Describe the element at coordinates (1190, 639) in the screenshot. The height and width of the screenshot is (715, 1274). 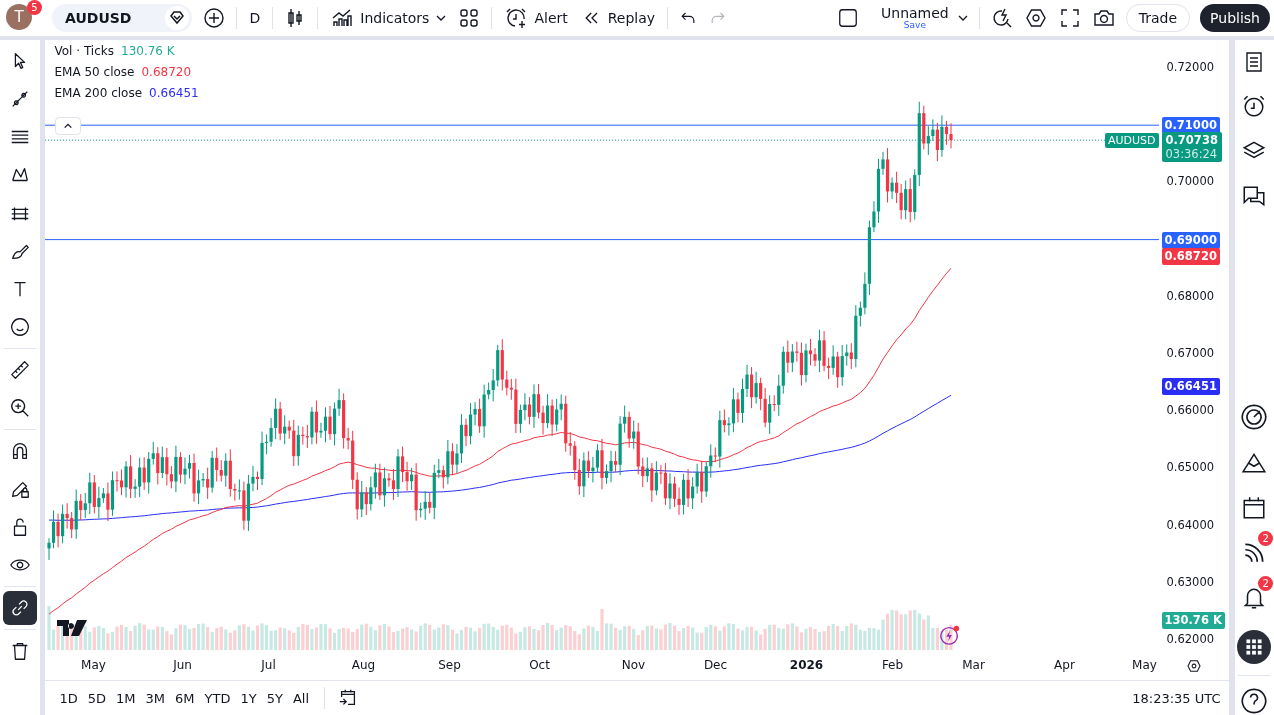
I see `price-label: 0.62000` at that location.